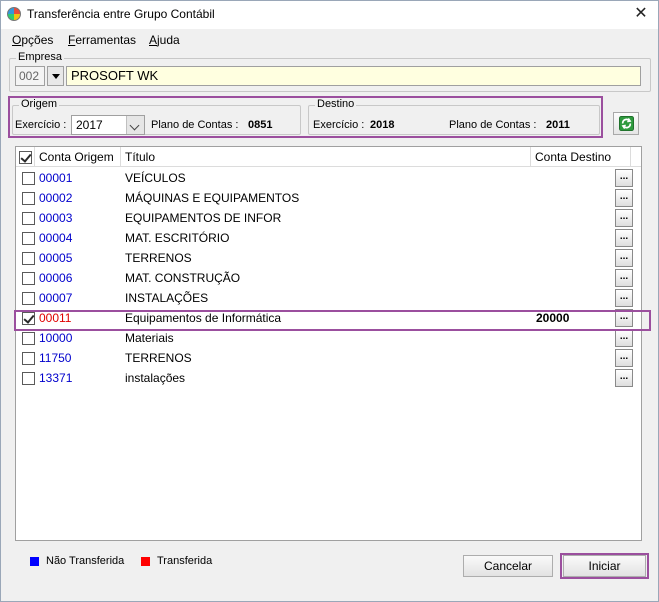 The width and height of the screenshot is (659, 602). I want to click on close-icon: ✕, so click(641, 14).